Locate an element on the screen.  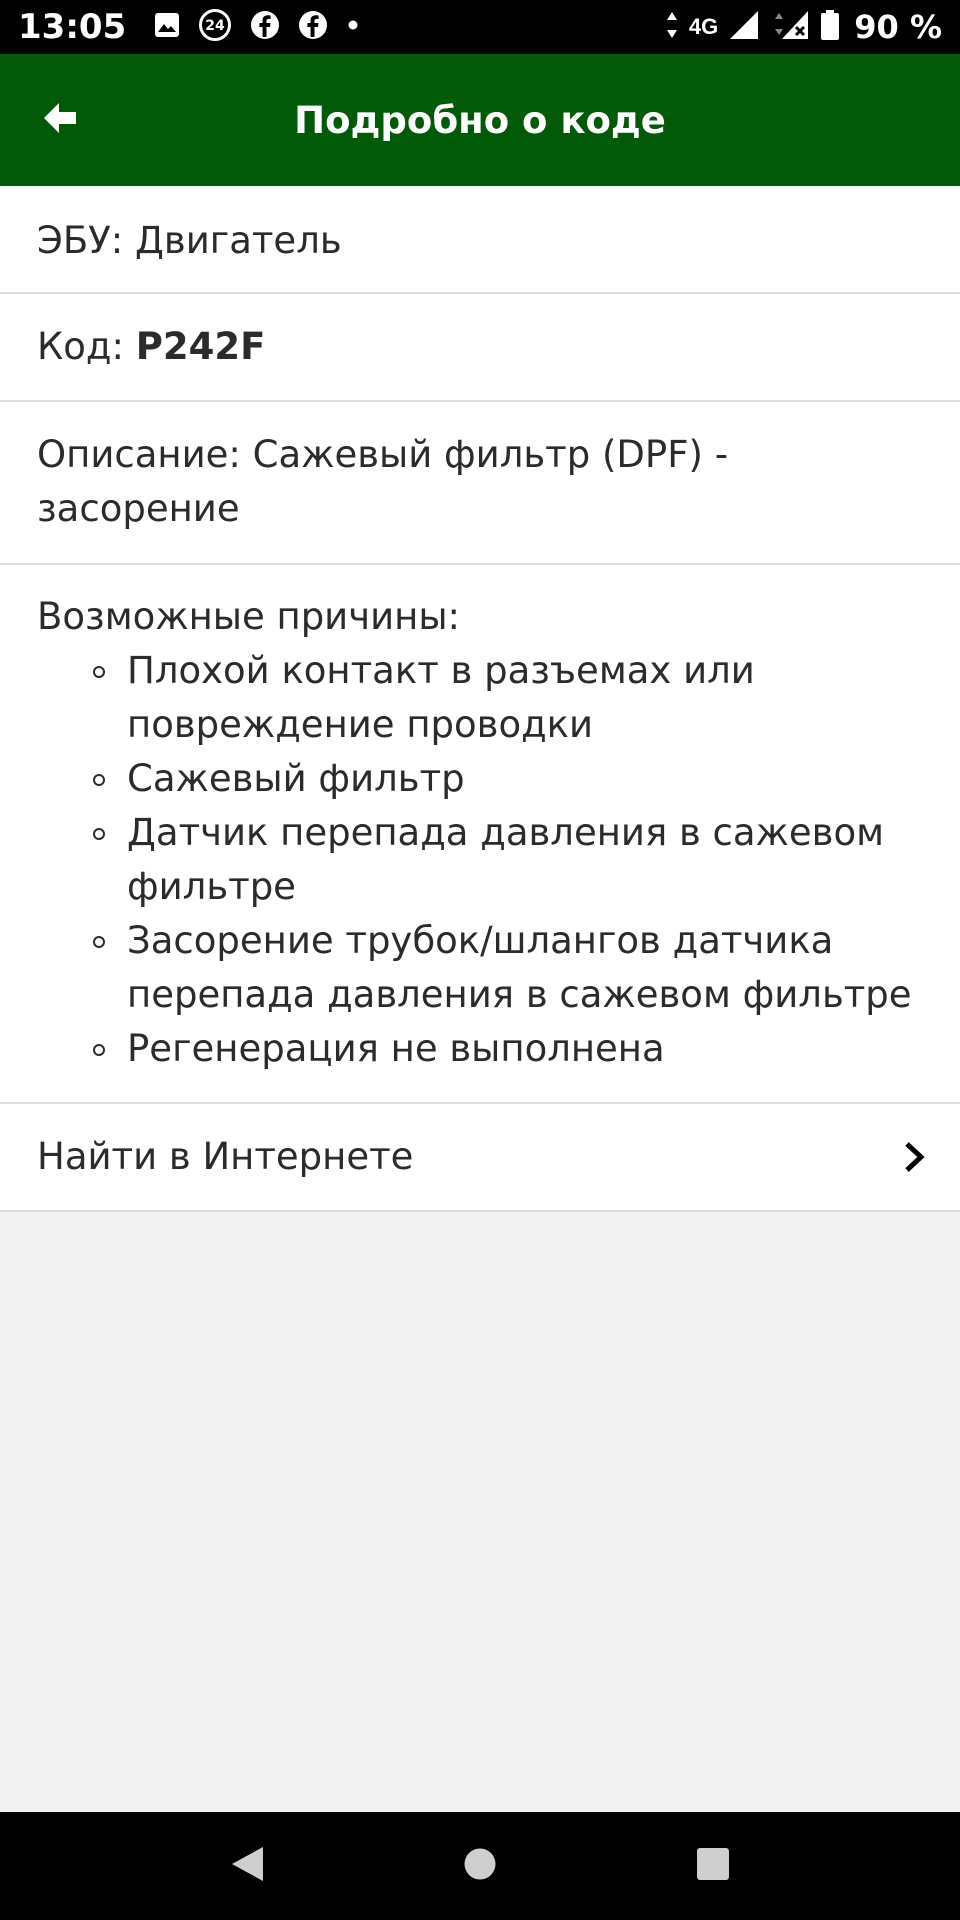
code-row: Код: P242F is located at coordinates (480, 348).